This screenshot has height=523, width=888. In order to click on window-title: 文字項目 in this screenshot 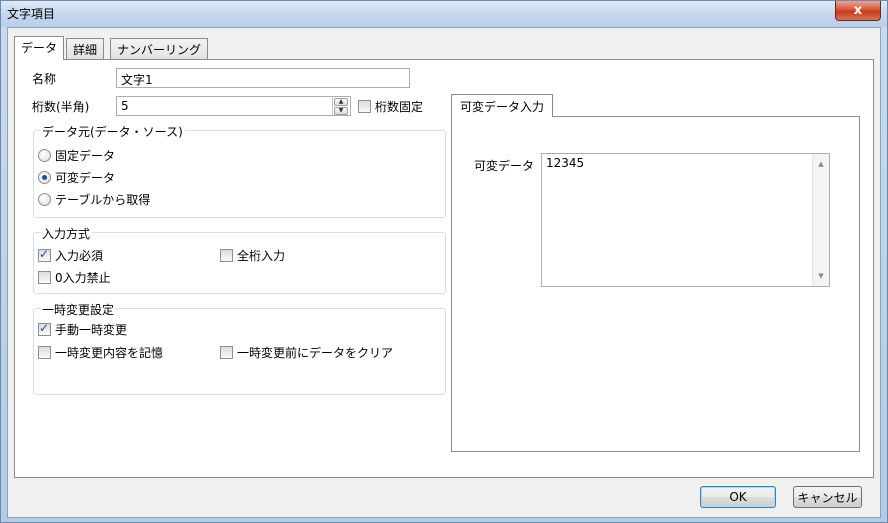, I will do `click(31, 14)`.